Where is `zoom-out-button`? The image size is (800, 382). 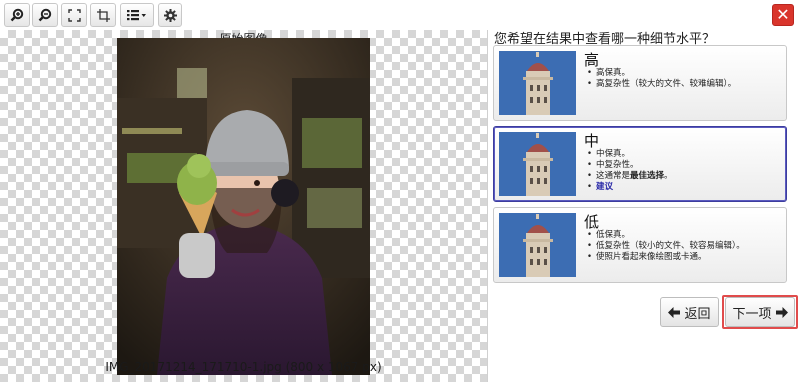 zoom-out-button is located at coordinates (45, 15).